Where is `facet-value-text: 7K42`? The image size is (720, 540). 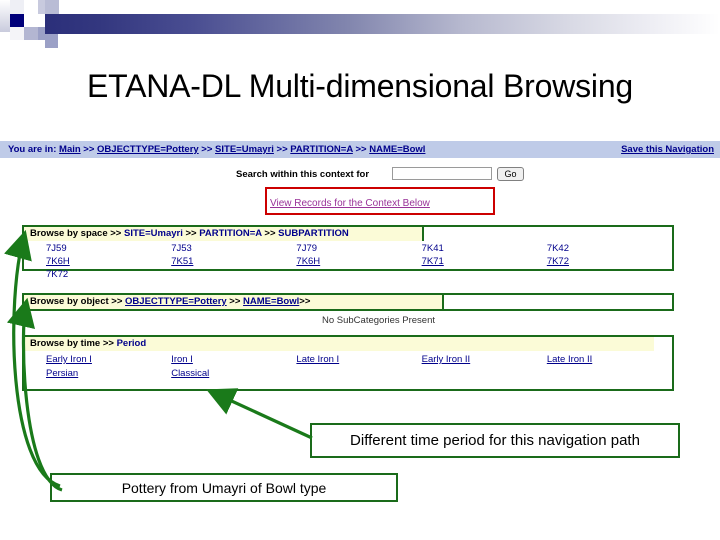 facet-value-text: 7K42 is located at coordinates (557, 248).